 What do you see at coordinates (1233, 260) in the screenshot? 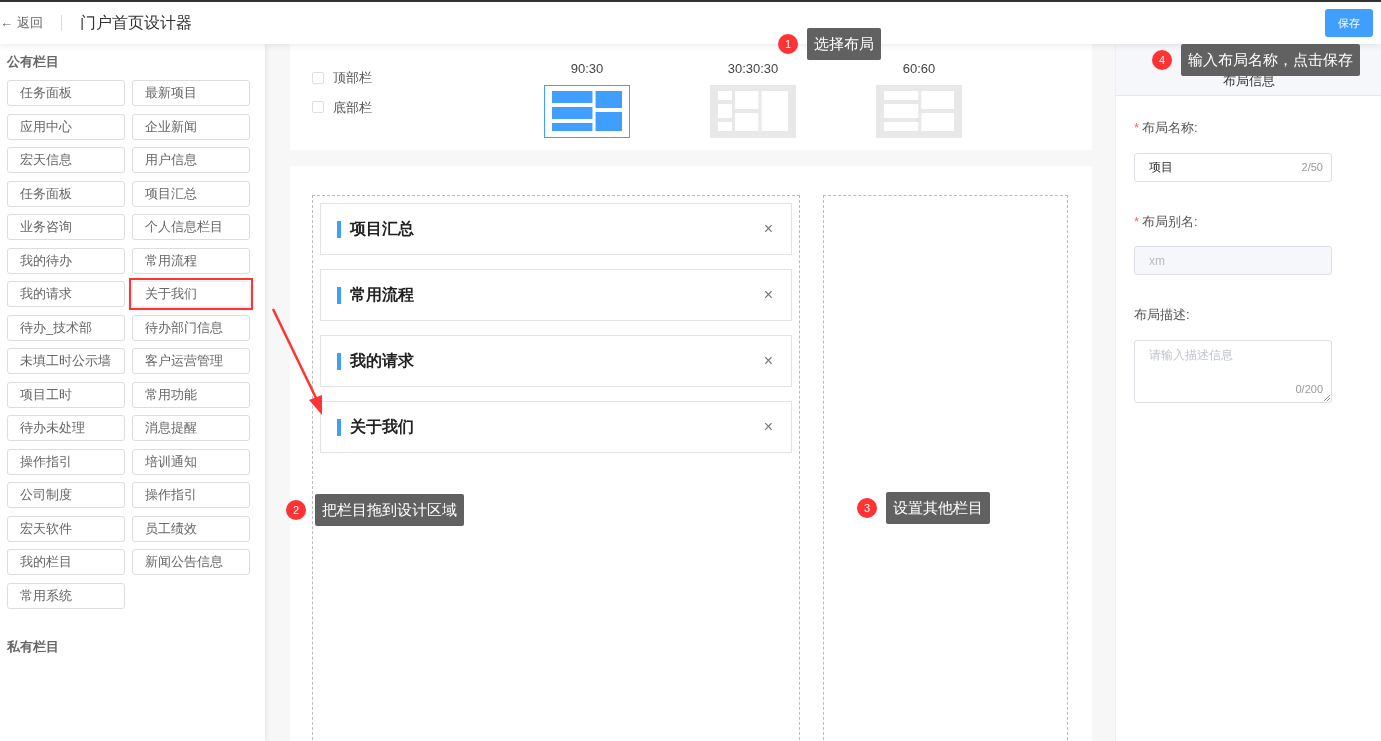
I see `text-field: xm` at bounding box center [1233, 260].